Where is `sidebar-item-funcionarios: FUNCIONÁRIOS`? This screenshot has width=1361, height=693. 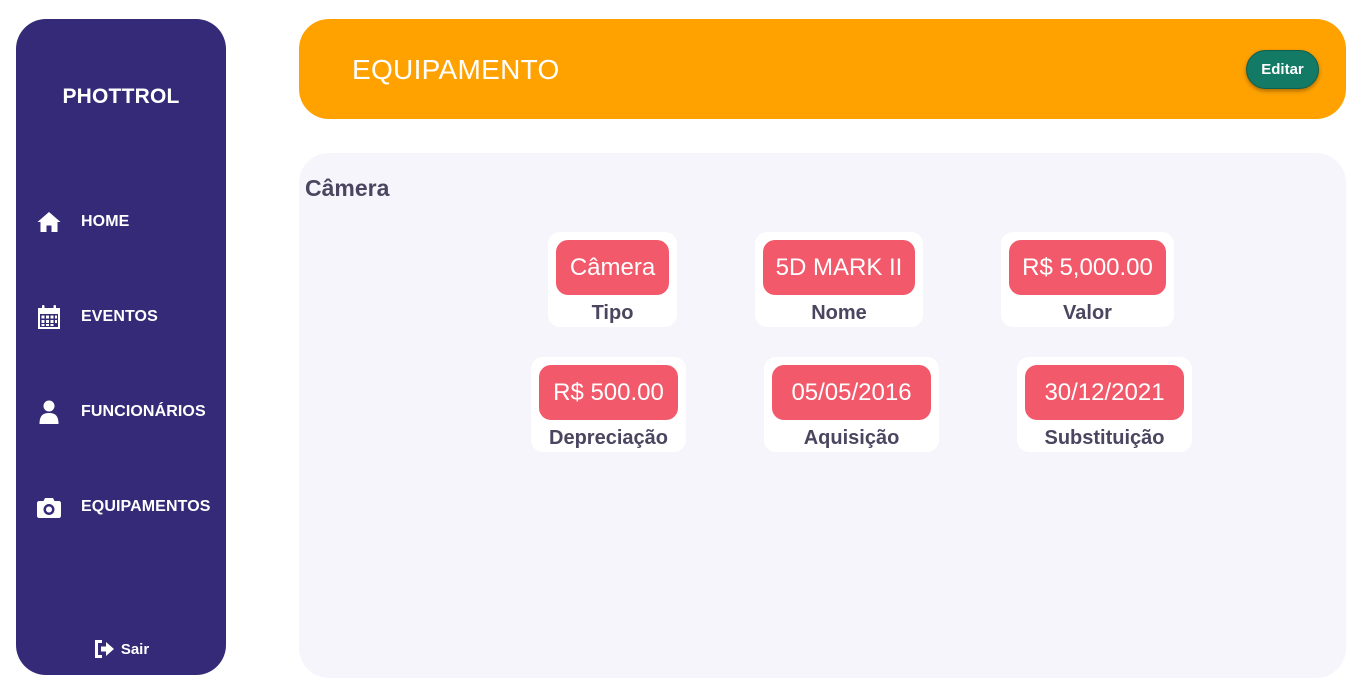
sidebar-item-funcionarios: FUNCIONÁRIOS is located at coordinates (126, 412).